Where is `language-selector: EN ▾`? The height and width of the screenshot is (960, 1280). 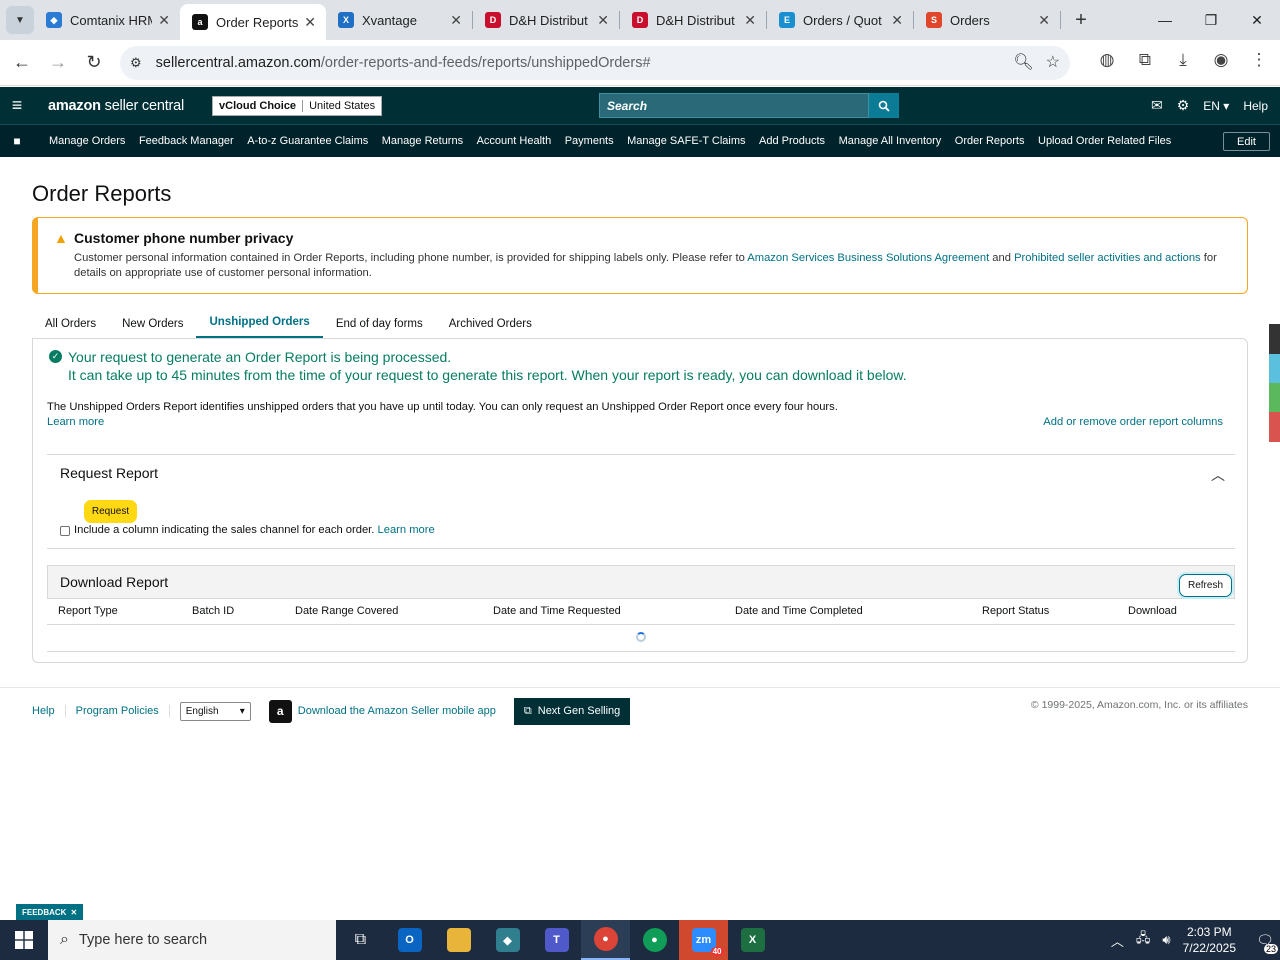
language-selector: EN ▾ is located at coordinates (1216, 106).